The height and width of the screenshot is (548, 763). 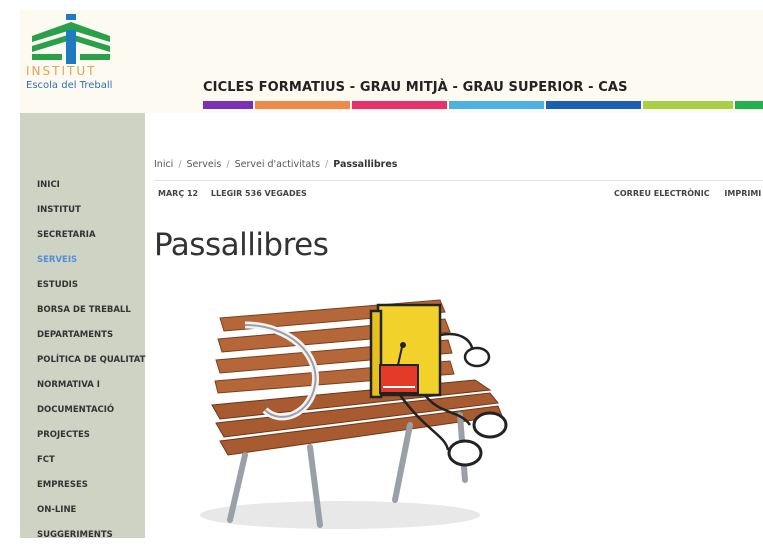 I want to click on article-meta: MARÇ 12 LLEGIR 536 VEGADES, so click(x=237, y=193).